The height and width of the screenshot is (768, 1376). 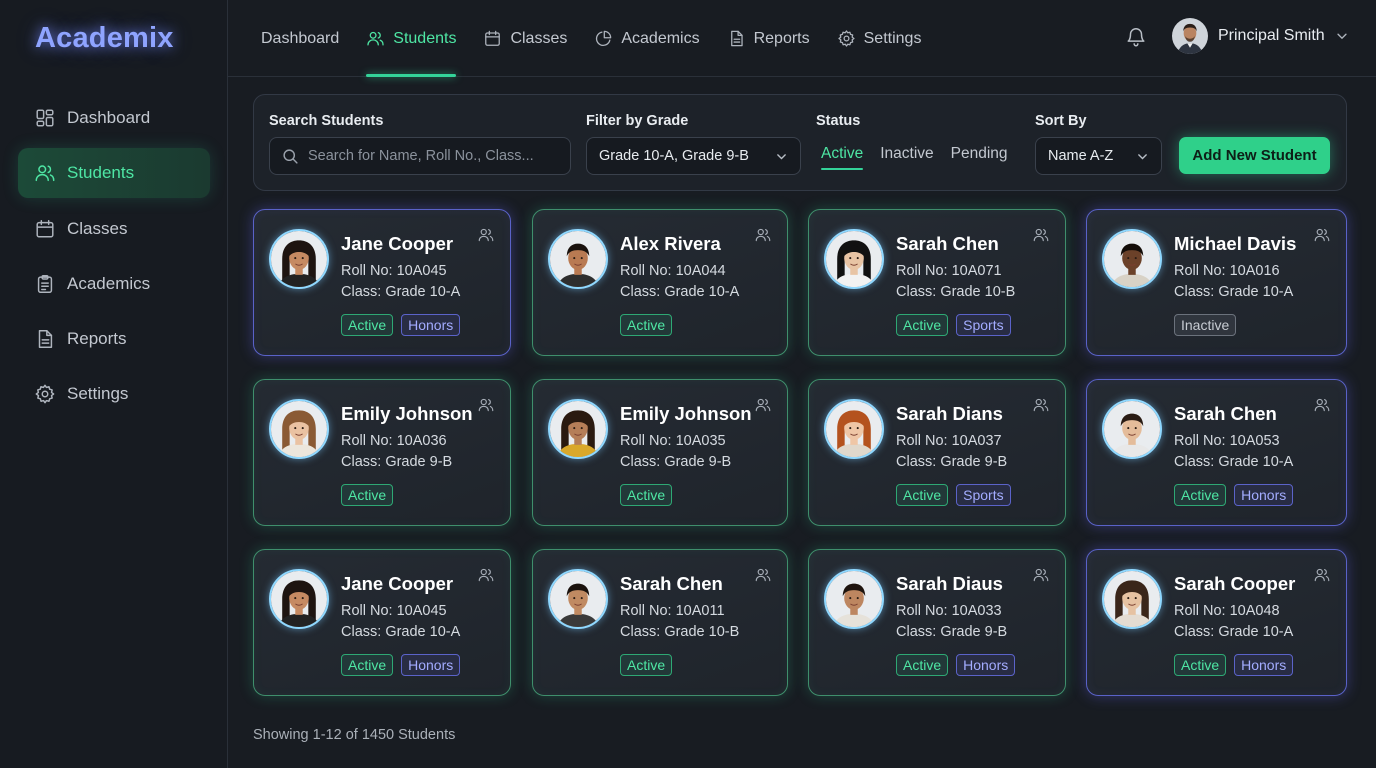 I want to click on student-name: Jane Cooper, so click(x=397, y=243).